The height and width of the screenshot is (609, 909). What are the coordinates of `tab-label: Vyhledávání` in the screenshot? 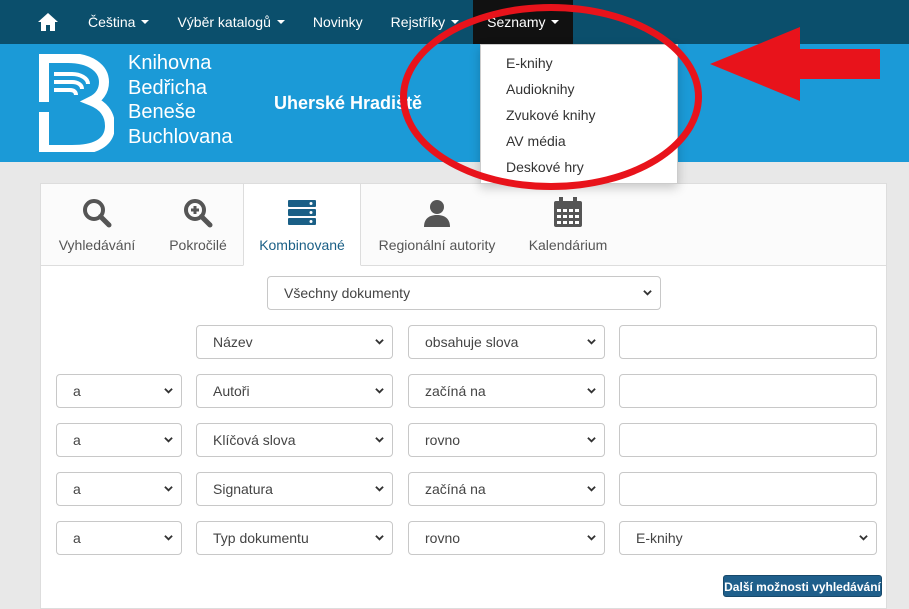 It's located at (97, 245).